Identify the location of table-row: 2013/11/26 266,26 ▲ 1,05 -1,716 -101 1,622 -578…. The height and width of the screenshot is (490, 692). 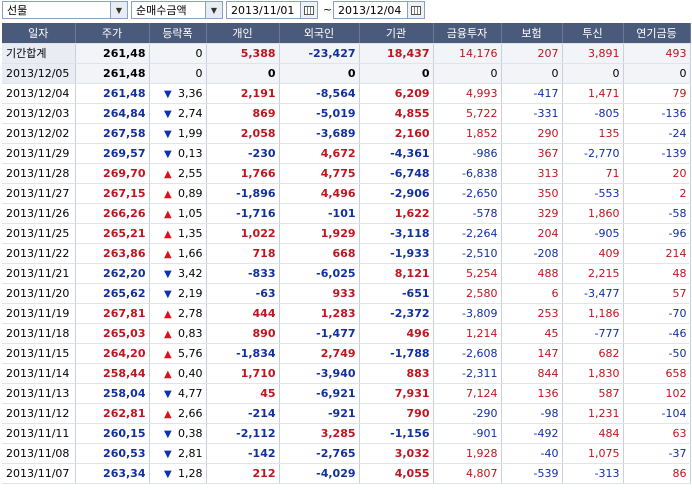
(346, 213).